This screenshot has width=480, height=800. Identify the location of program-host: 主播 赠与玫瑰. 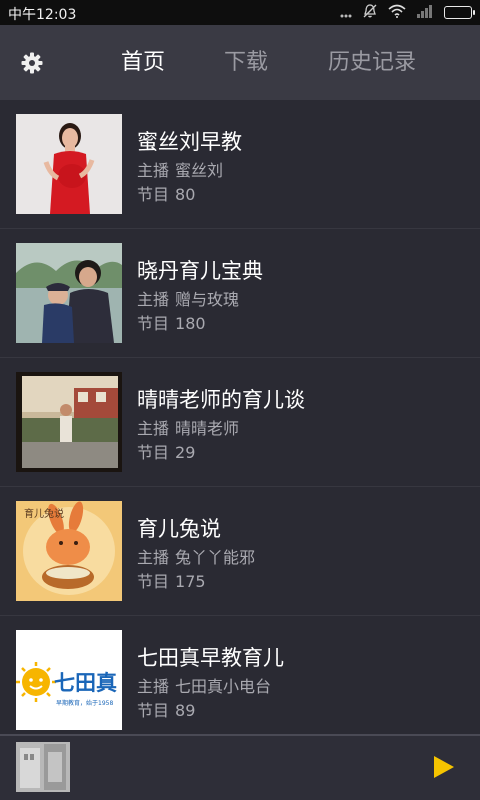
(188, 298).